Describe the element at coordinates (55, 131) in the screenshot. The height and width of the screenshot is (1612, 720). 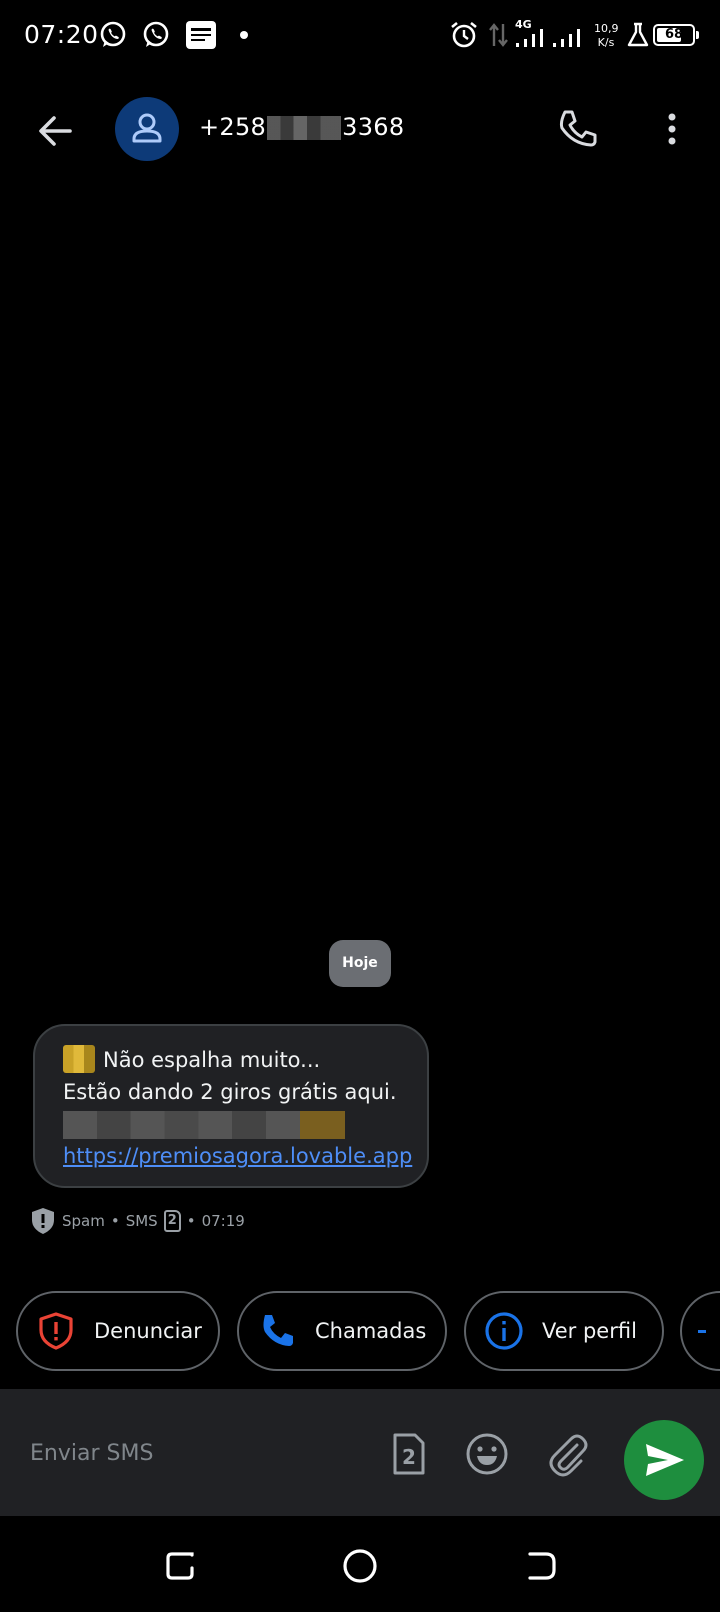
I see `back-arrow-icon` at that location.